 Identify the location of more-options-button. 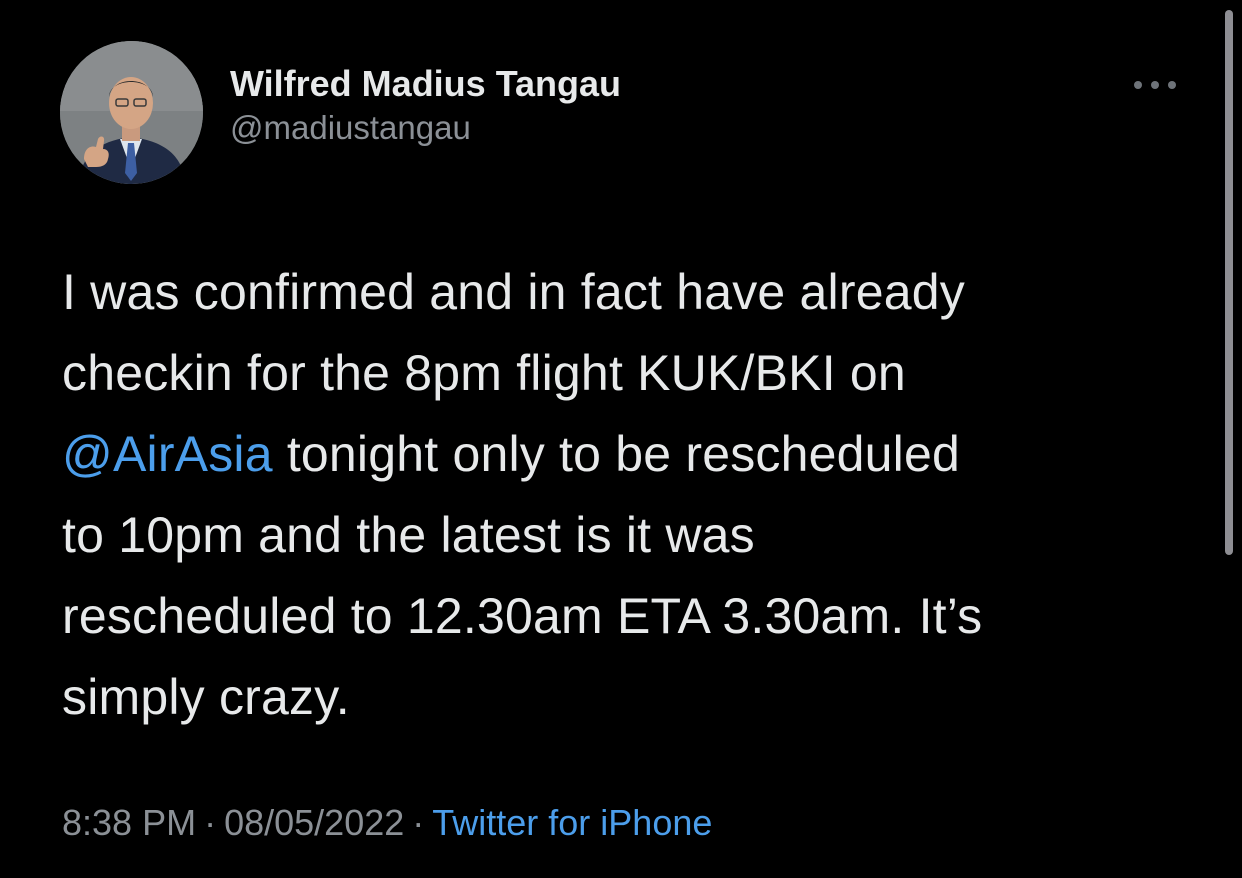
(1156, 85).